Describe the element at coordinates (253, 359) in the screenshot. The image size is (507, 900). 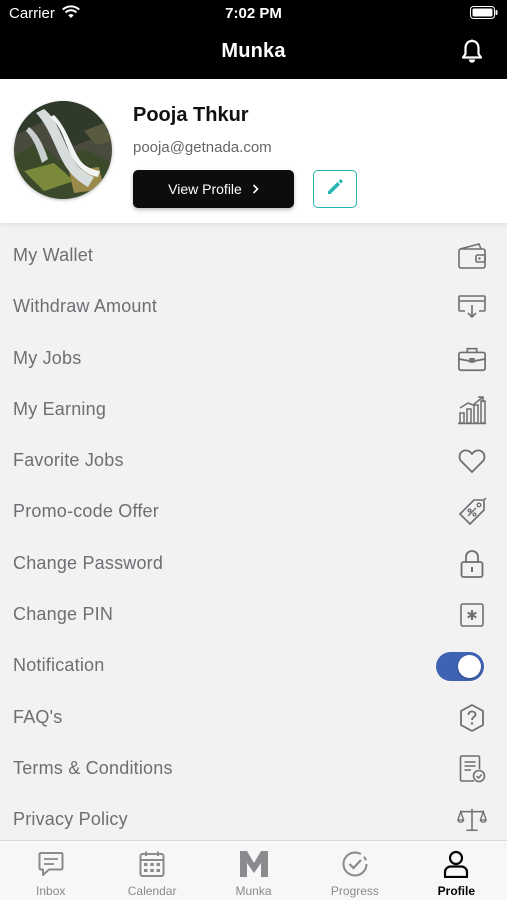
I see `menu-item-my-jobs: My Jobs` at that location.